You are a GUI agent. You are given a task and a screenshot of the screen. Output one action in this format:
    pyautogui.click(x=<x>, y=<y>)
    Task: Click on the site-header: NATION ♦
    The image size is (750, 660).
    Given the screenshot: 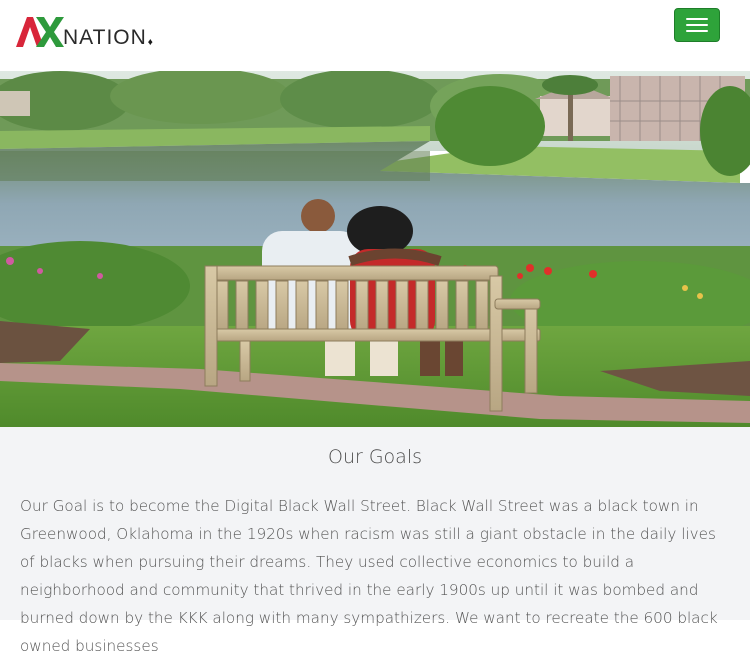 What is the action you would take?
    pyautogui.click(x=375, y=35)
    